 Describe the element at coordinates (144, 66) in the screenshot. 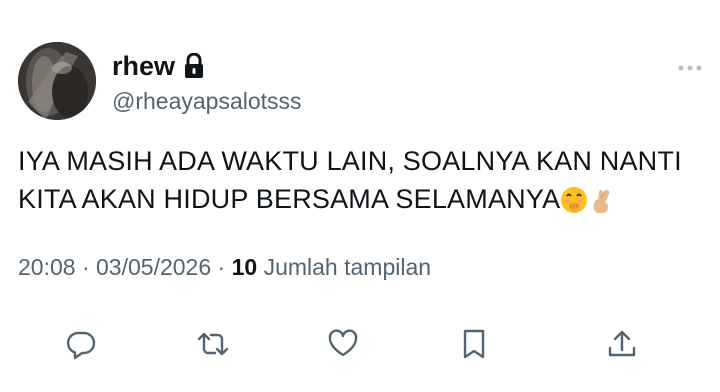

I see `display-name-text: rhew` at that location.